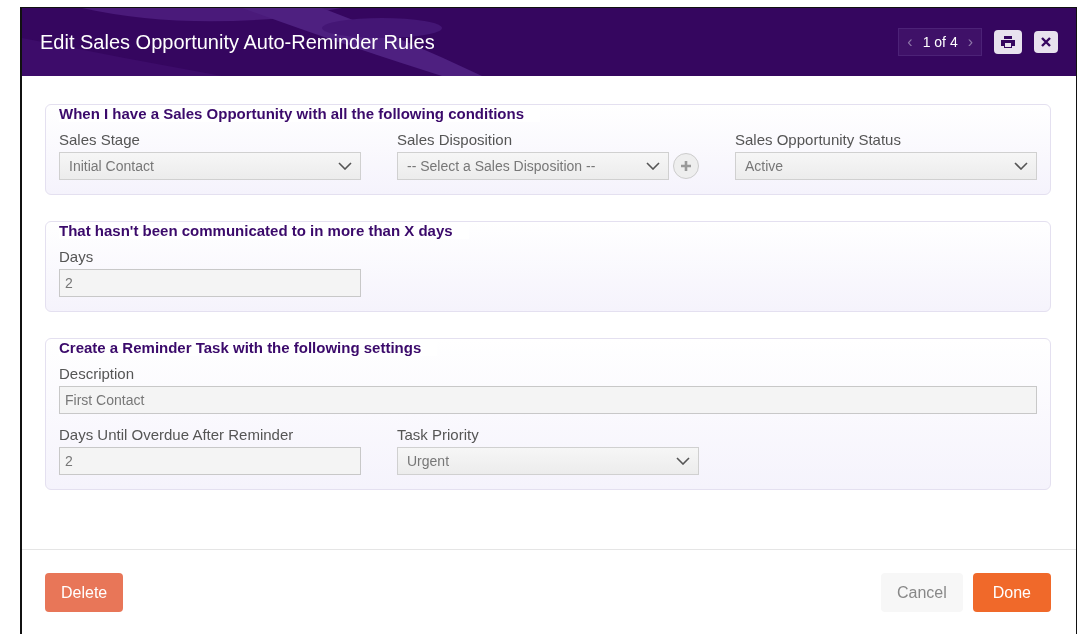  Describe the element at coordinates (237, 42) in the screenshot. I see `window-title: Edit Sales Opportunity Auto-Reminder Rules` at that location.